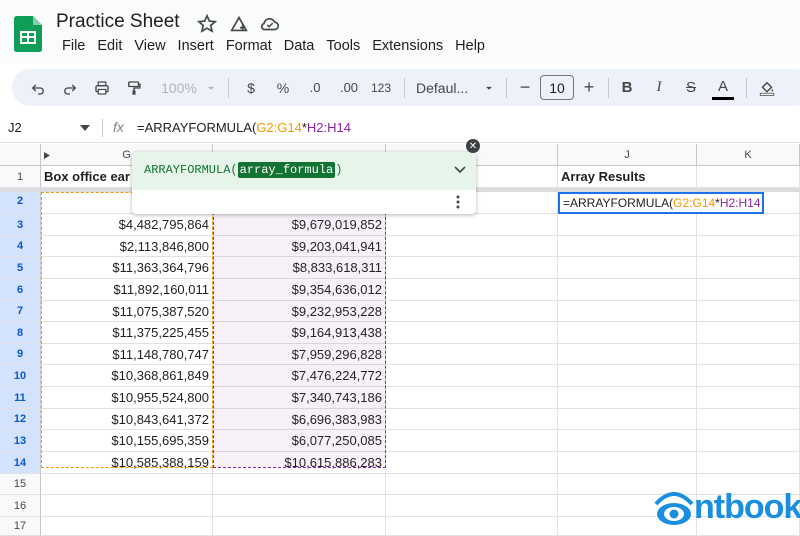 This screenshot has width=800, height=536. Describe the element at coordinates (20, 526) in the screenshot. I see `row-header: 17` at that location.